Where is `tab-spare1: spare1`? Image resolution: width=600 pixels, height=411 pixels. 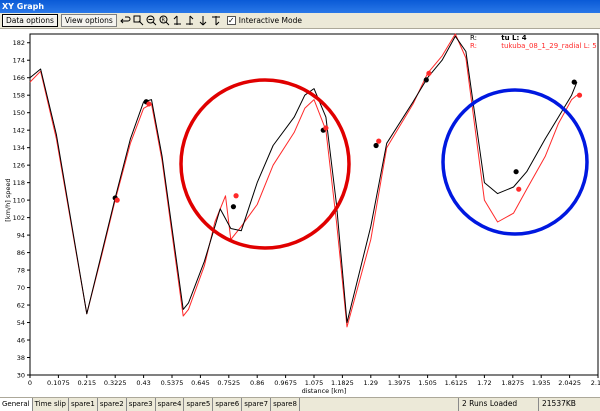
tab-spare1: spare1 is located at coordinates (83, 404).